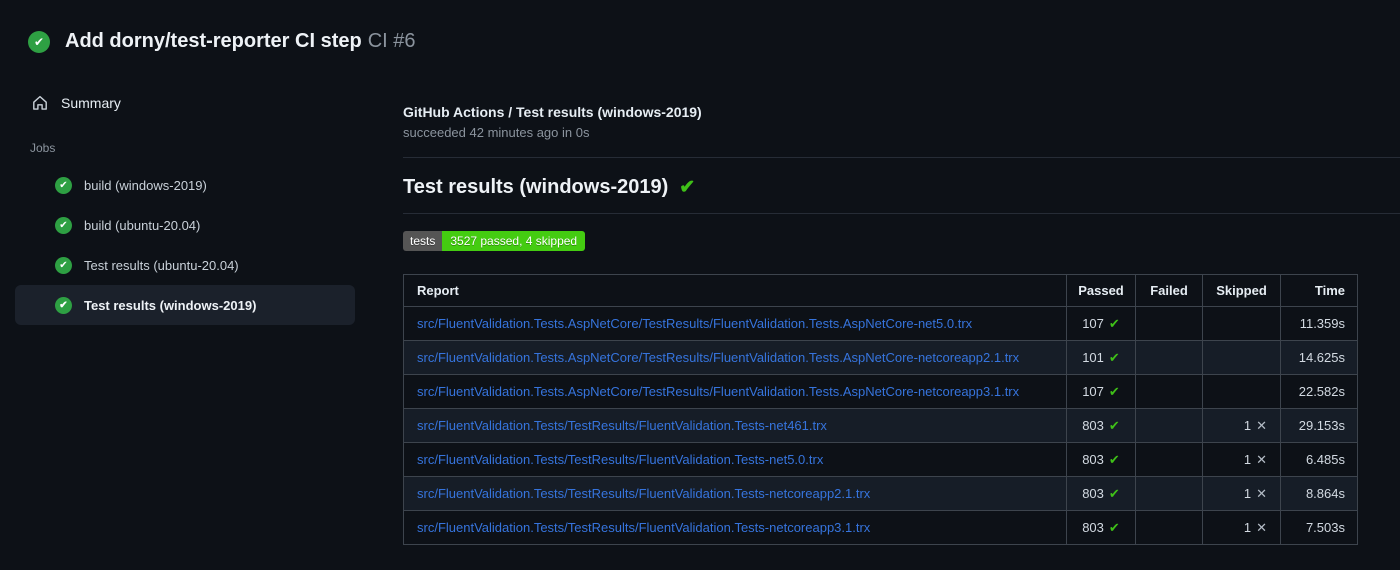 Image resolution: width=1400 pixels, height=570 pixels. Describe the element at coordinates (1319, 493) in the screenshot. I see `time-cell: 8.864s` at that location.